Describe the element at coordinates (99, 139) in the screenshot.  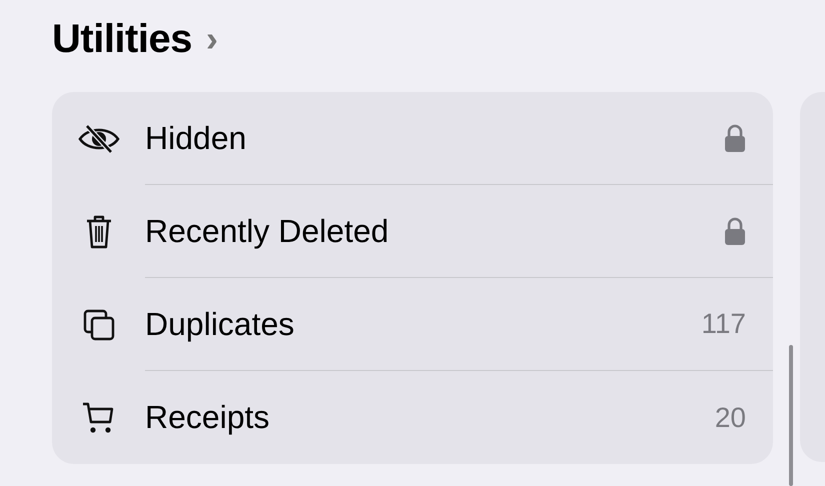
I see `eye-slash-icon` at that location.